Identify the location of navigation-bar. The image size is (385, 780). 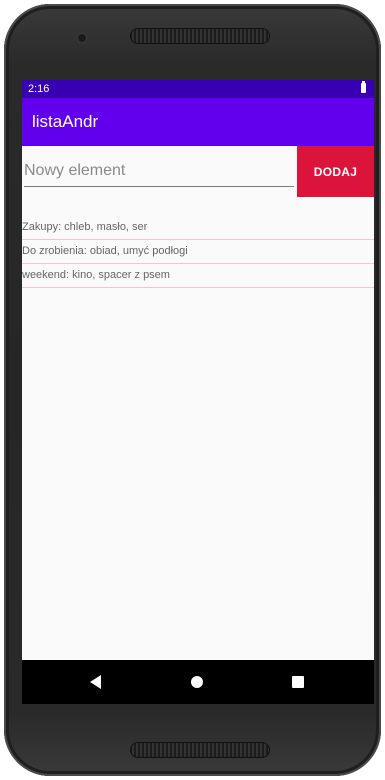
(198, 682).